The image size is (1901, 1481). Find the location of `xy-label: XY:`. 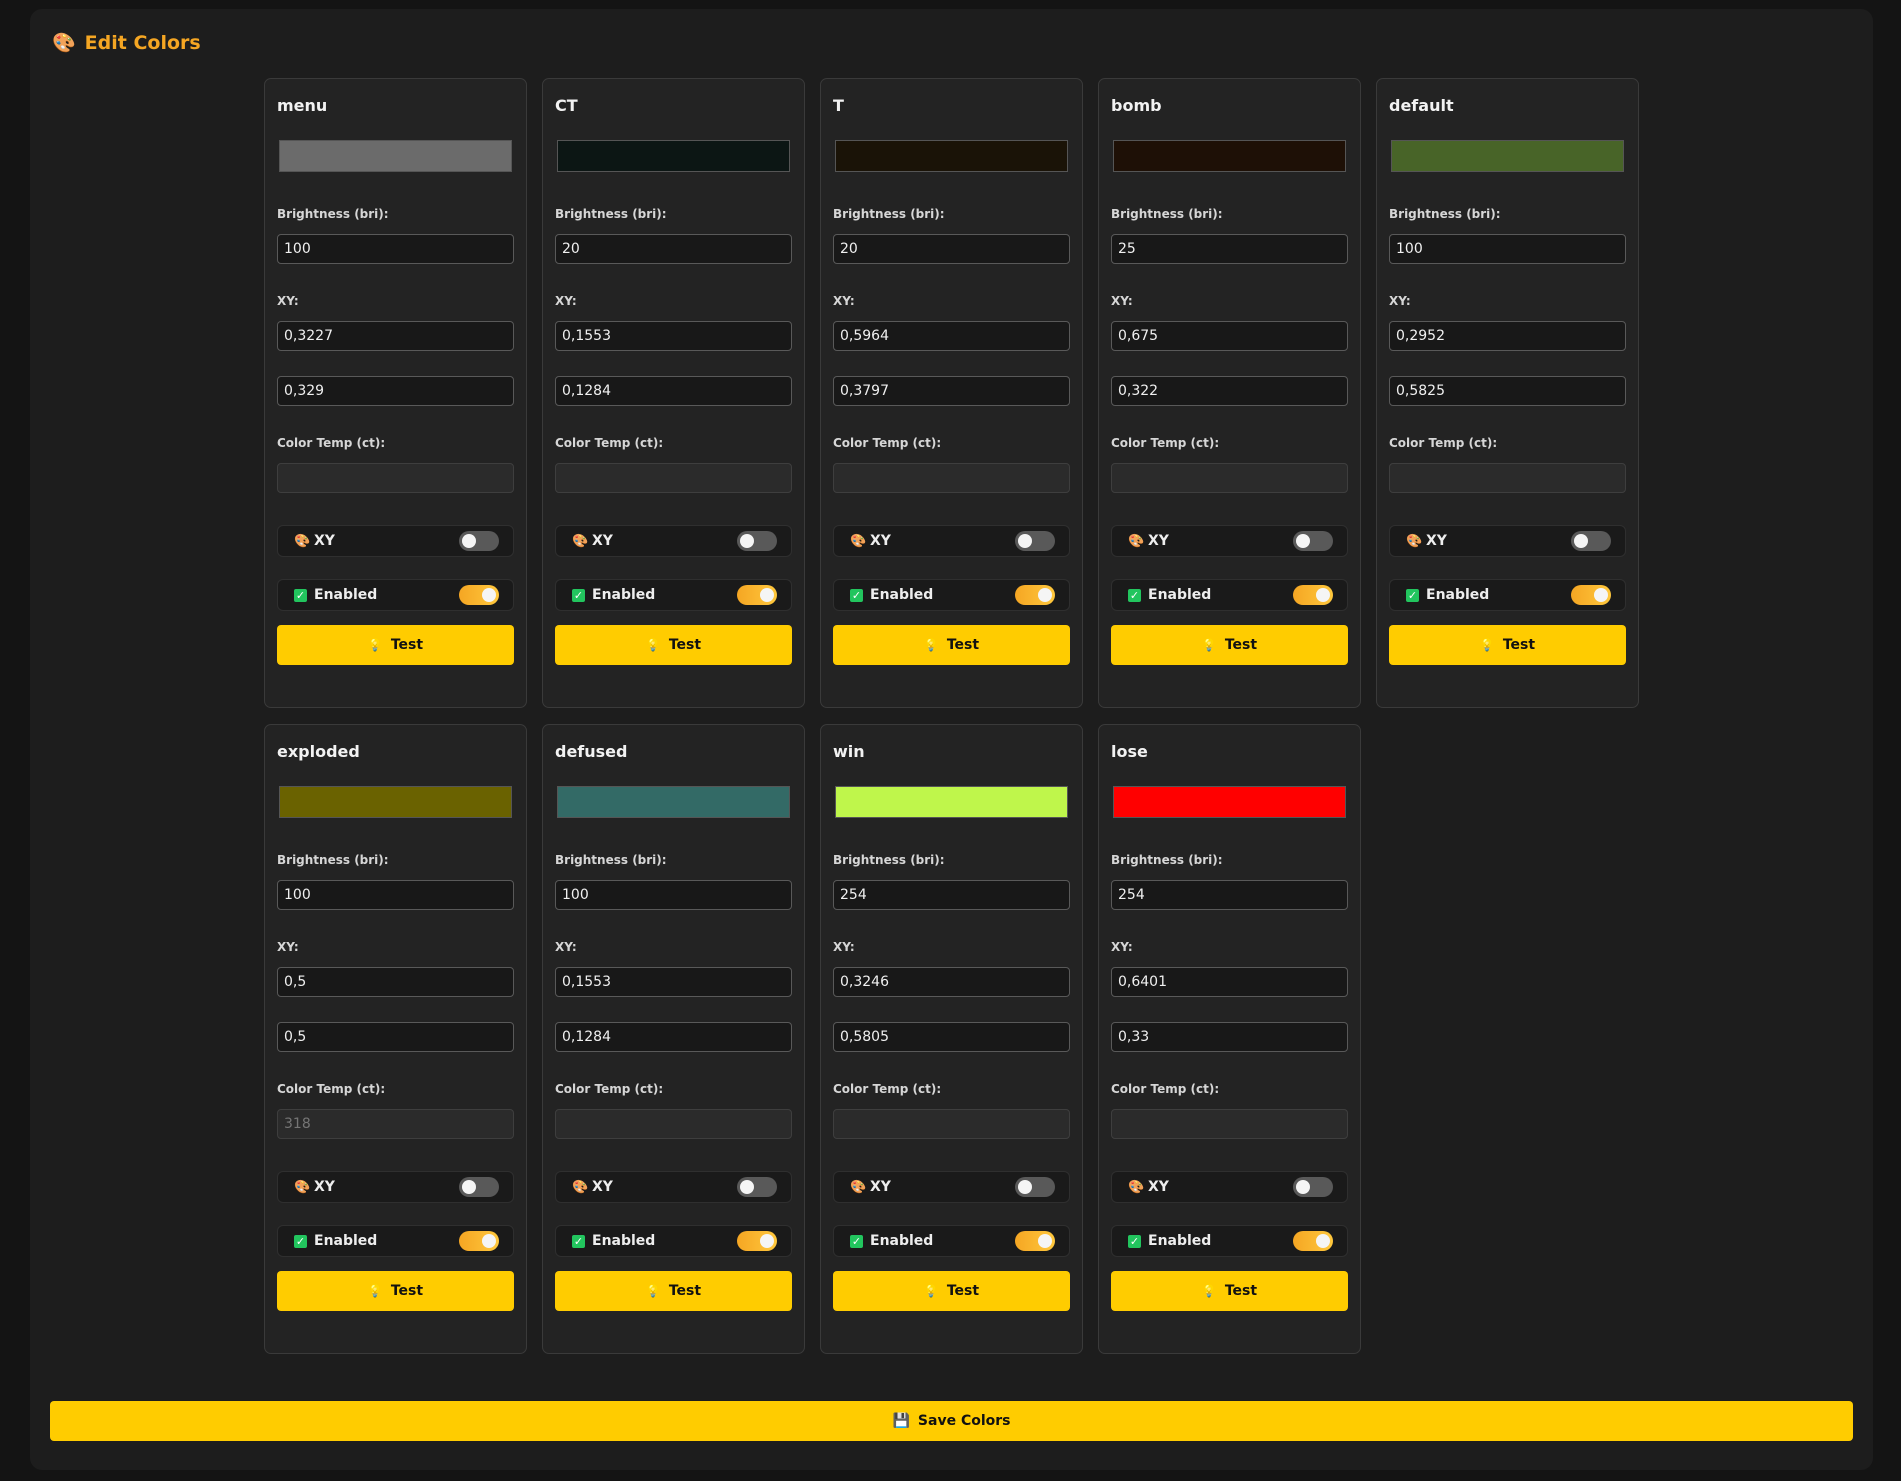

xy-label: XY: is located at coordinates (566, 947).